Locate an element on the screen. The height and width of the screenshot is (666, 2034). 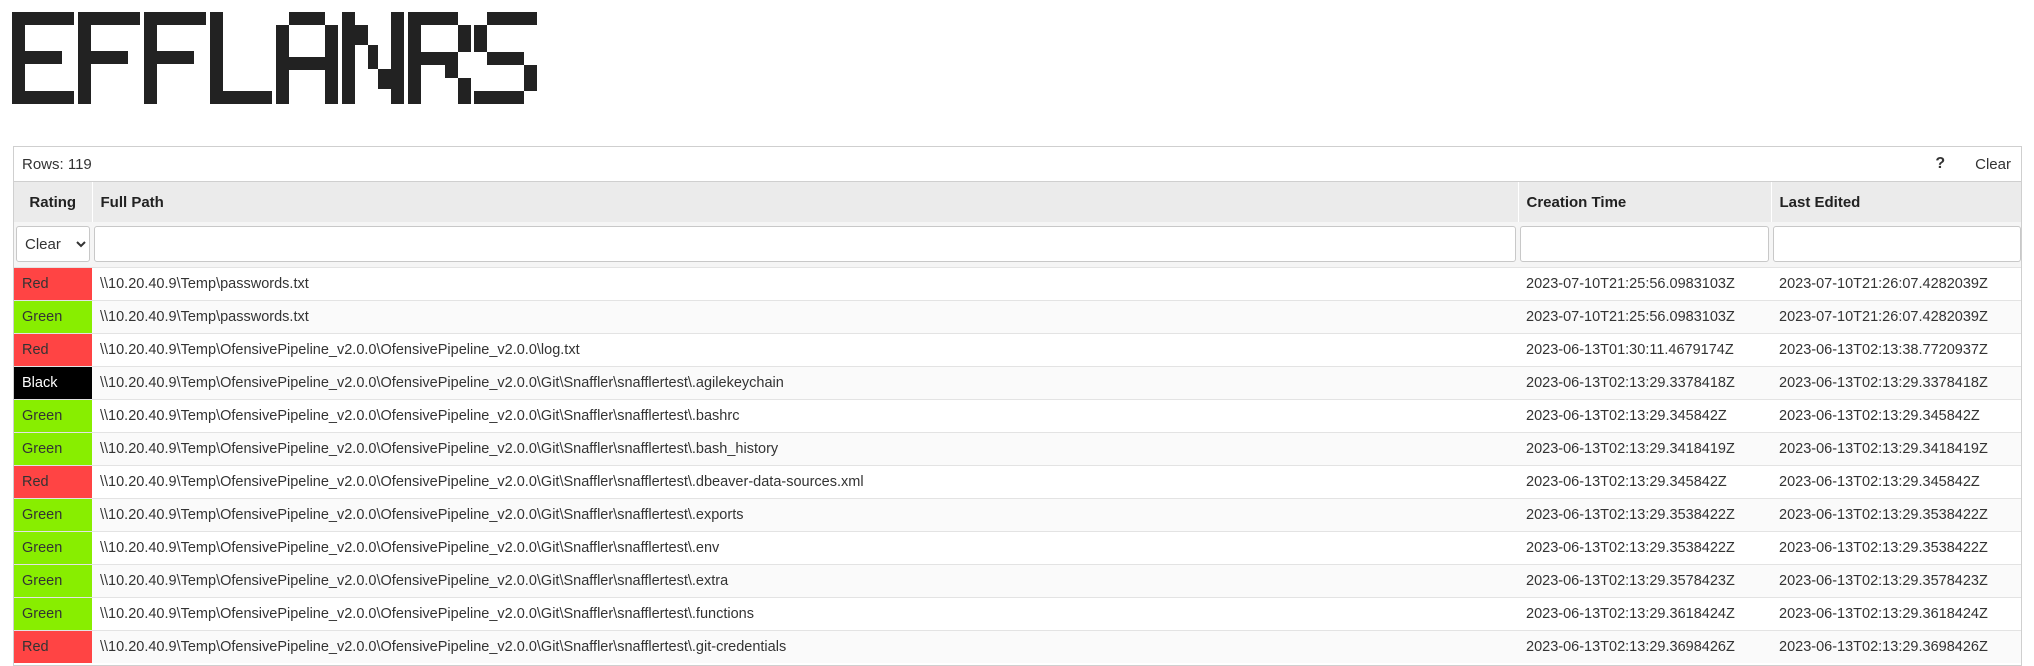
creation-time-cell: 2023-06-13T02:13:29.3578423Z is located at coordinates (1644, 580).